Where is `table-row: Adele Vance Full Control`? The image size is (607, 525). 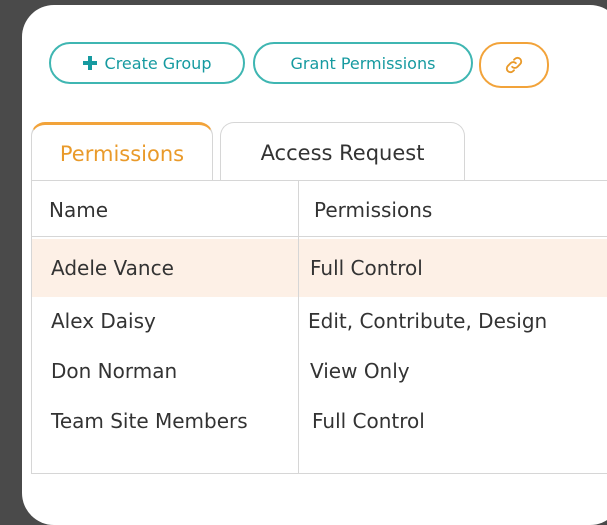
table-row: Adele Vance Full Control is located at coordinates (319, 268).